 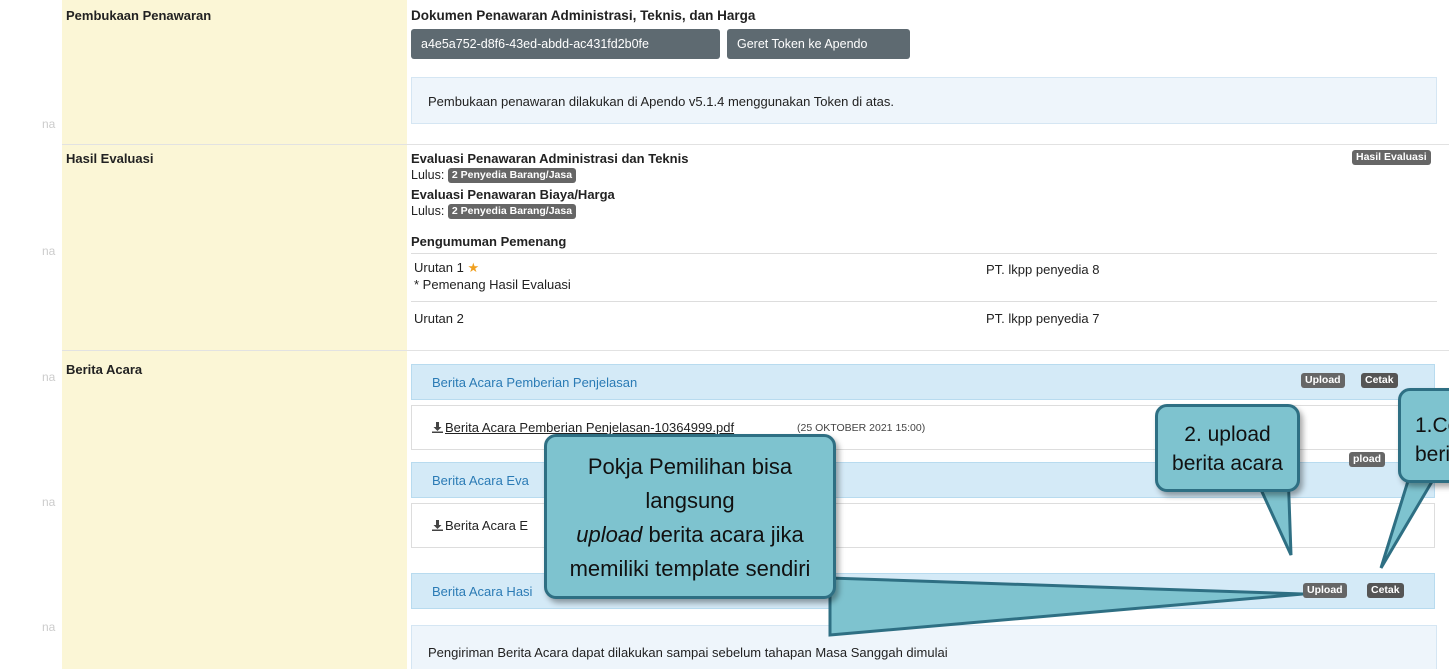 I want to click on callout-line: upload berita acara jika, so click(x=690, y=535).